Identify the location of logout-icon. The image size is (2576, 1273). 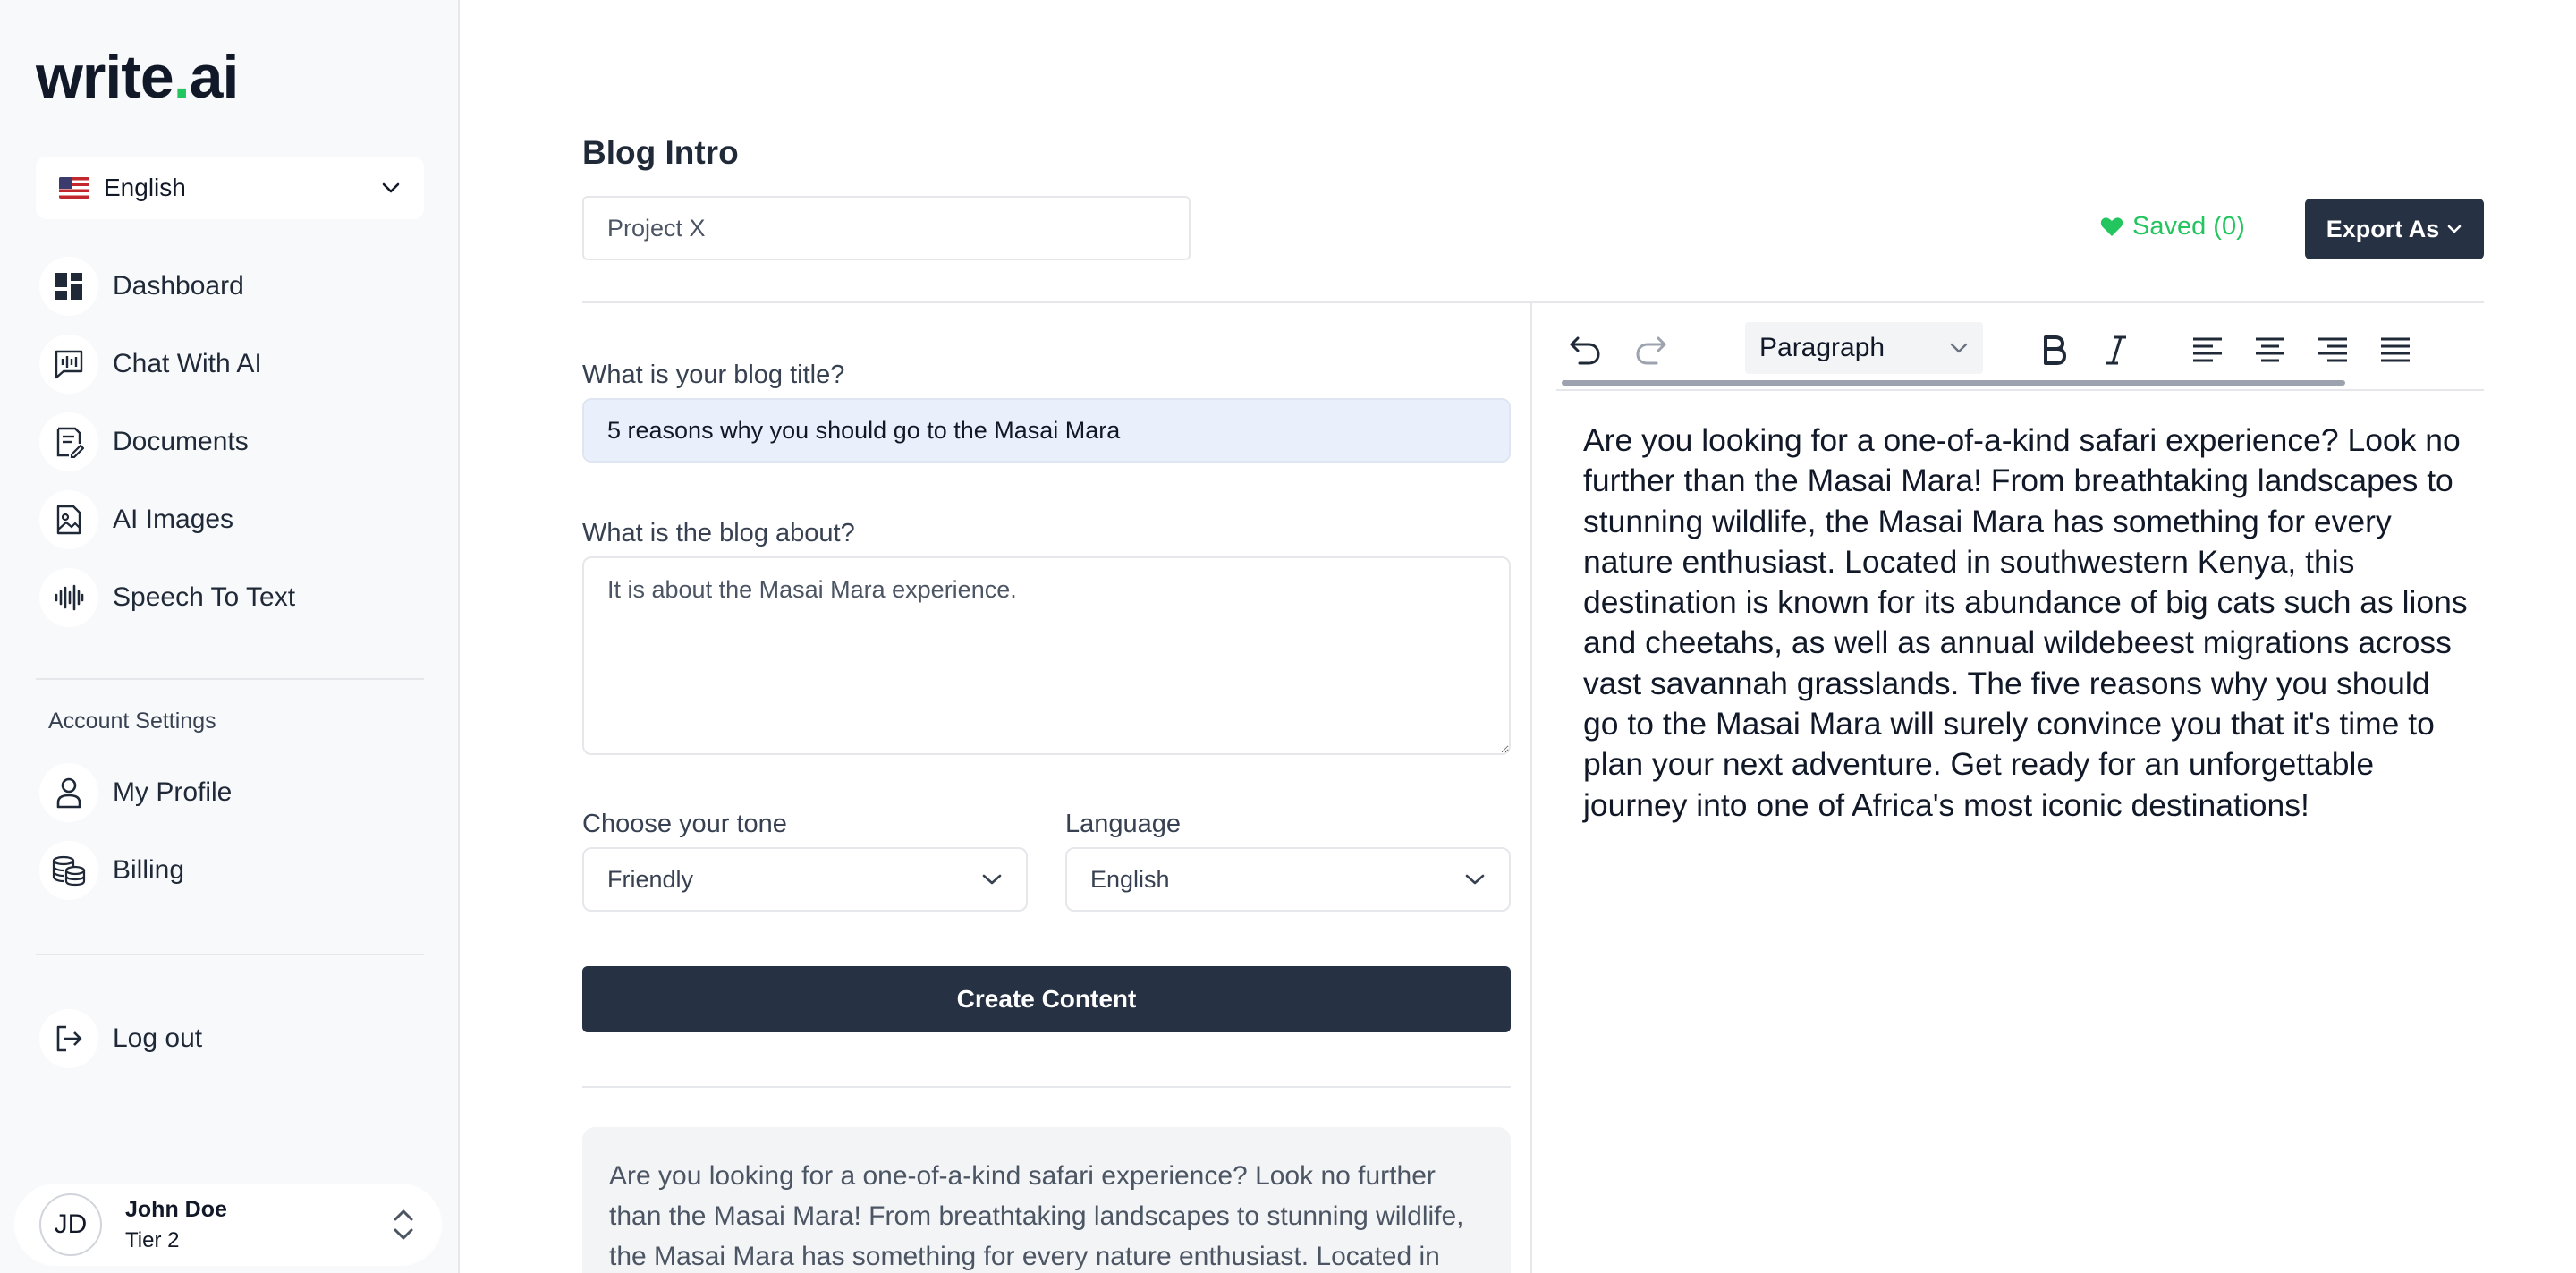
(68, 1038).